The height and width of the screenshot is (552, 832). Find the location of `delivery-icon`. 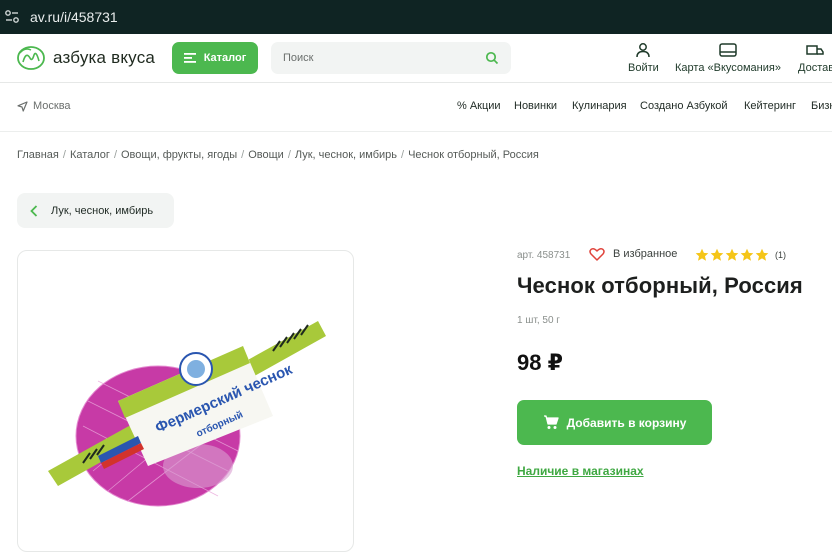

delivery-icon is located at coordinates (815, 50).